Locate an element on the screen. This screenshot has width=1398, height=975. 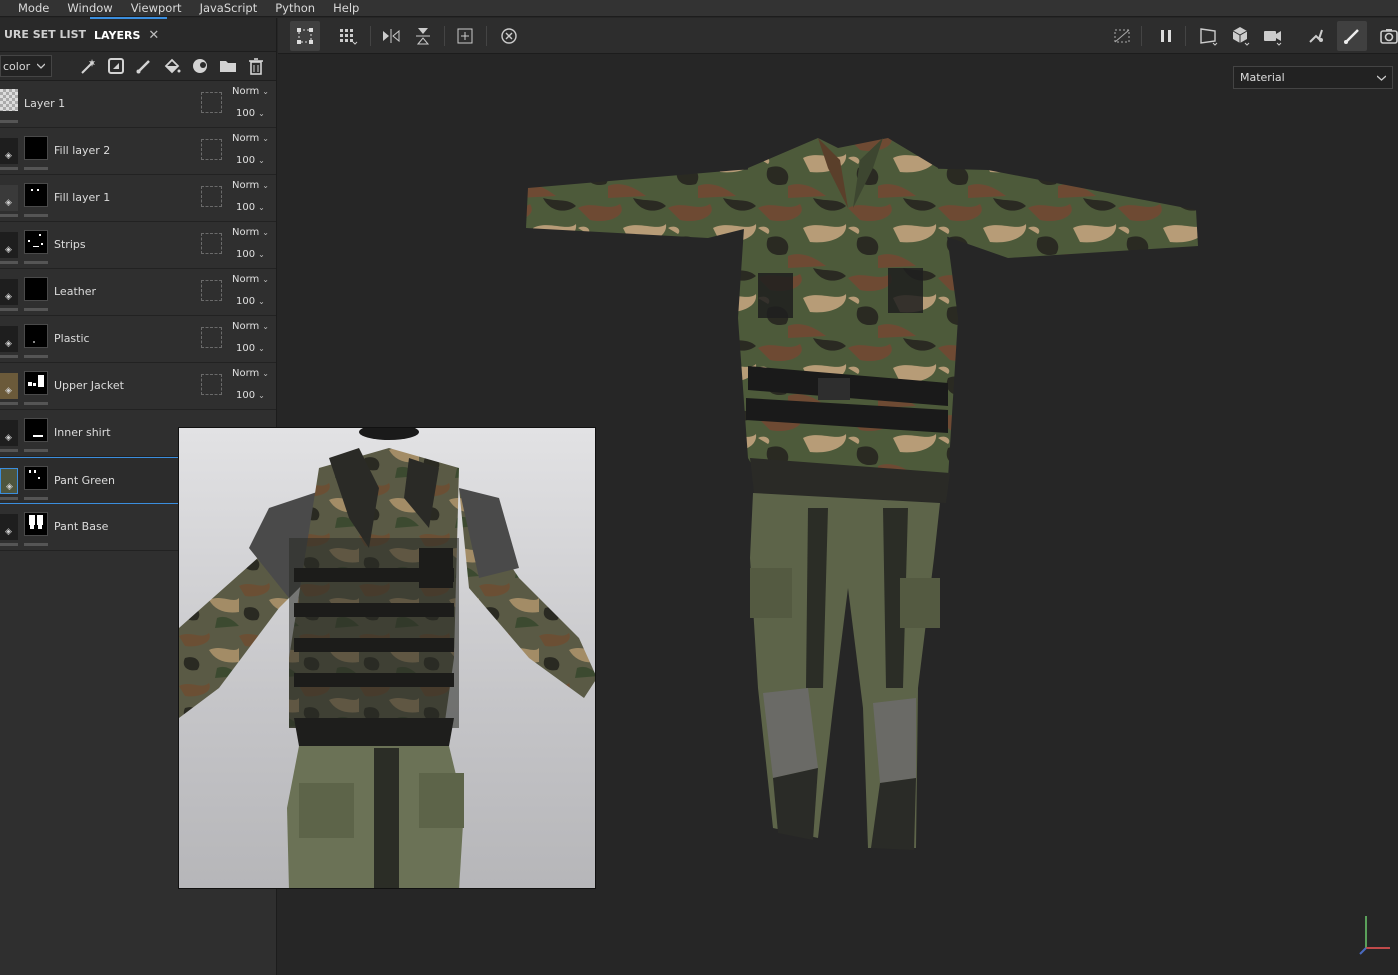
layer-visibility-bar is located at coordinates (9, 309).